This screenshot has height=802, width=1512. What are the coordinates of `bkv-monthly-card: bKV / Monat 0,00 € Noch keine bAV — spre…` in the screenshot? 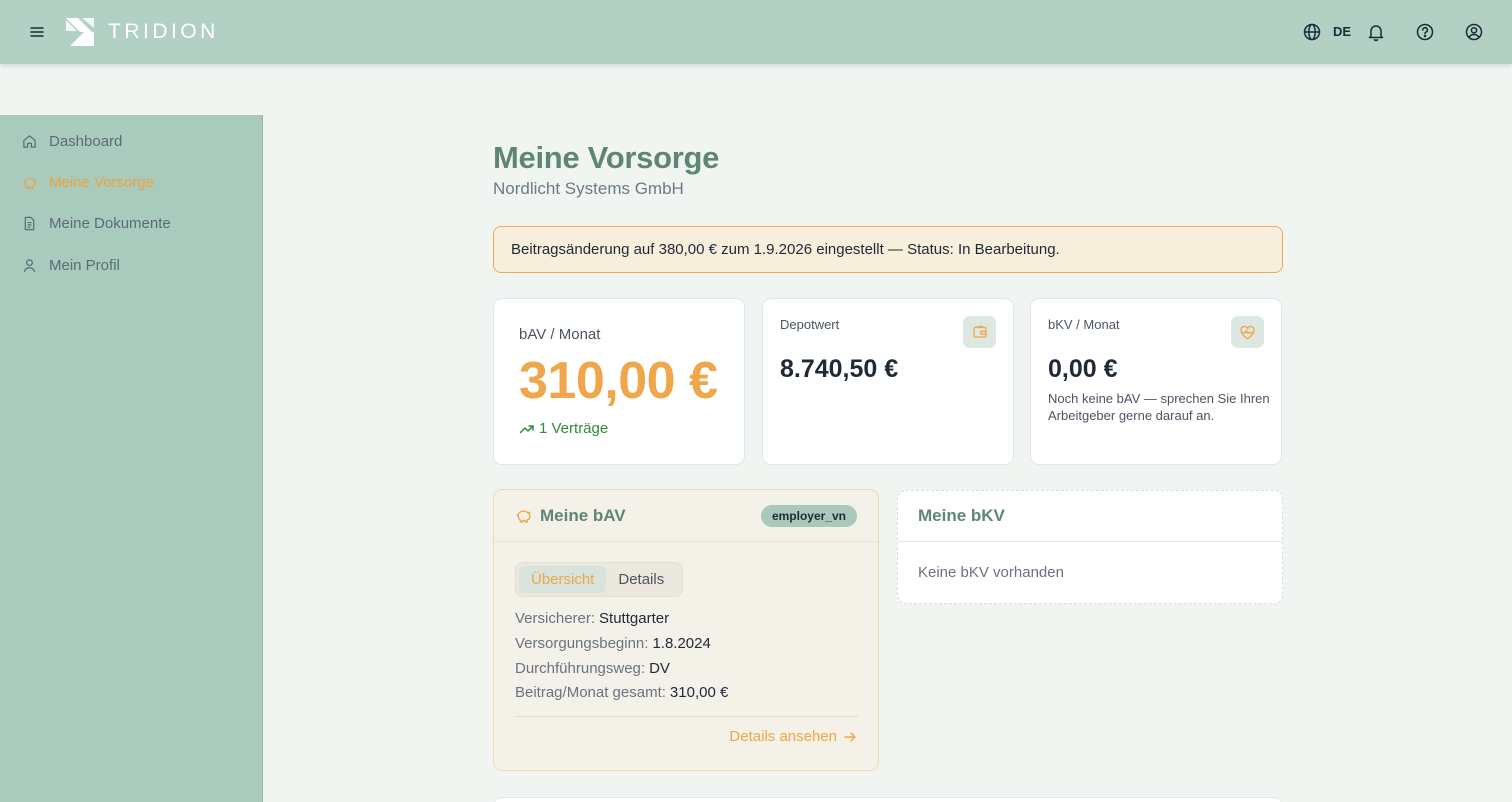 It's located at (1156, 381).